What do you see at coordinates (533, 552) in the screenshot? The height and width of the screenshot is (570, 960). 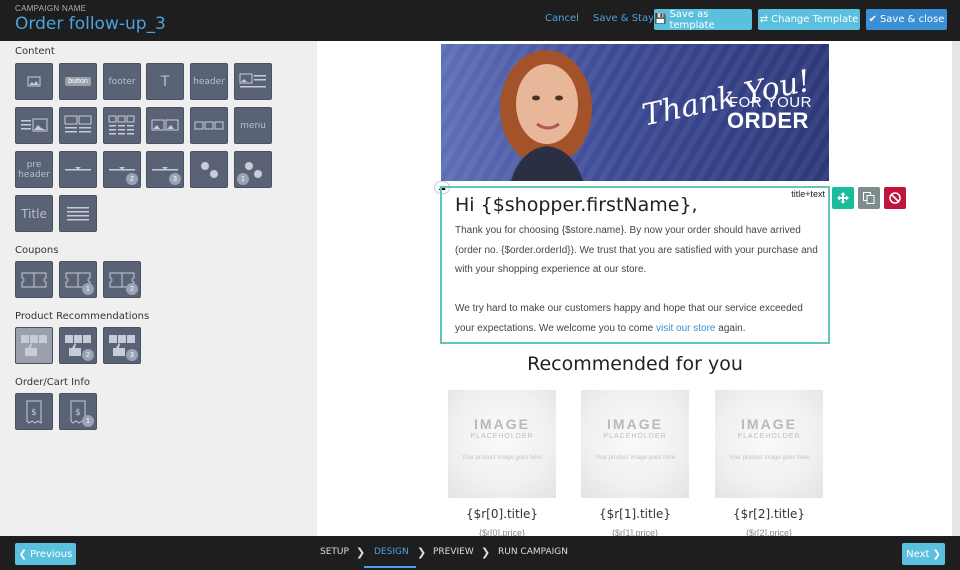 I see `step-run-campaign: RUN CAMPAIGN` at bounding box center [533, 552].